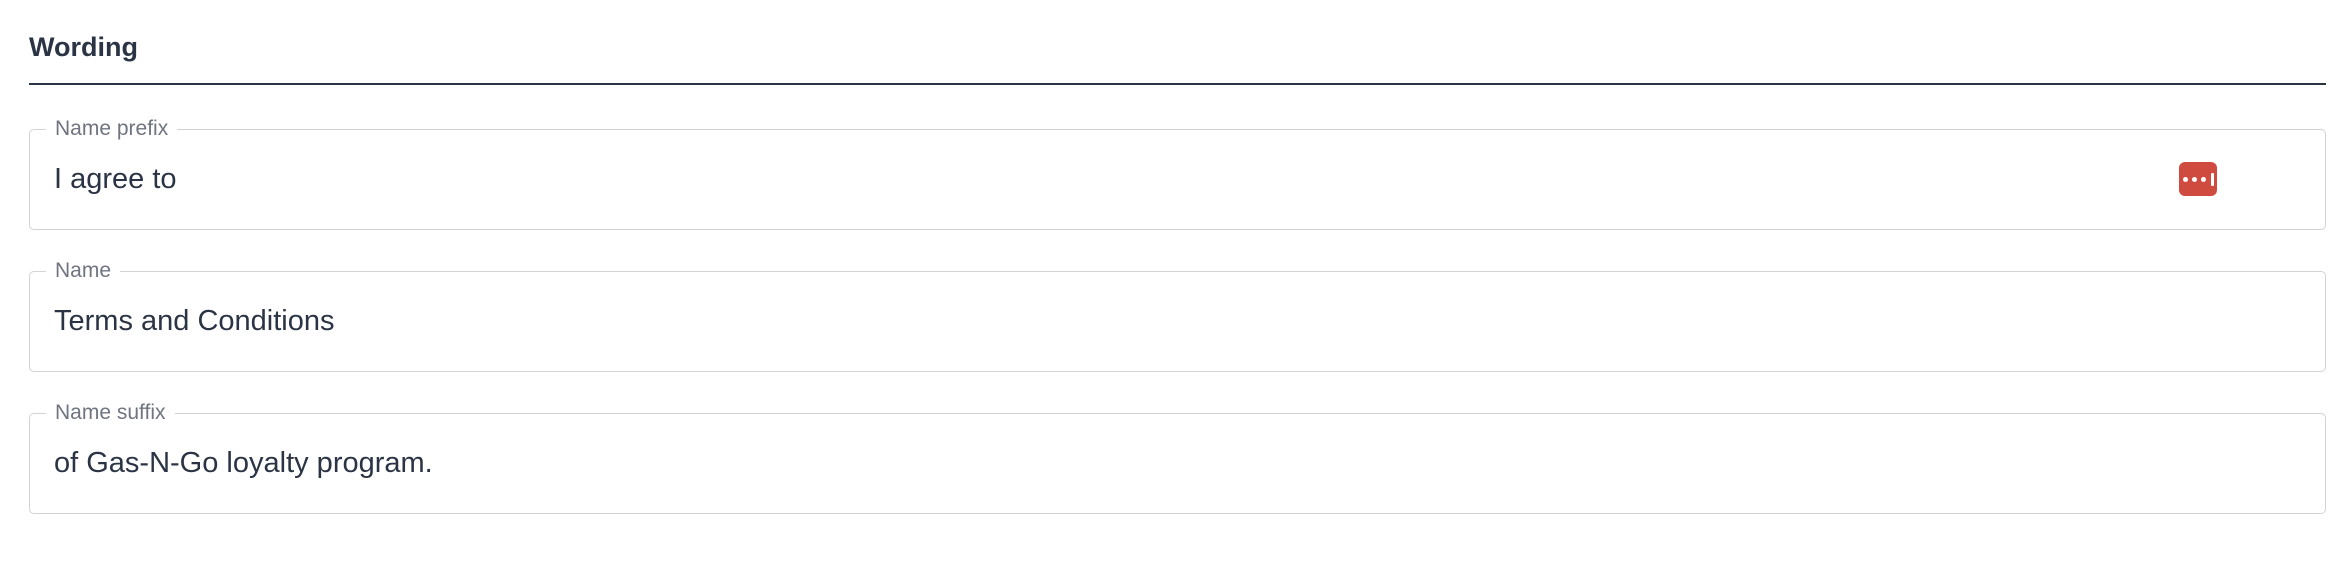  What do you see at coordinates (83, 271) in the screenshot?
I see `name-label: Name` at bounding box center [83, 271].